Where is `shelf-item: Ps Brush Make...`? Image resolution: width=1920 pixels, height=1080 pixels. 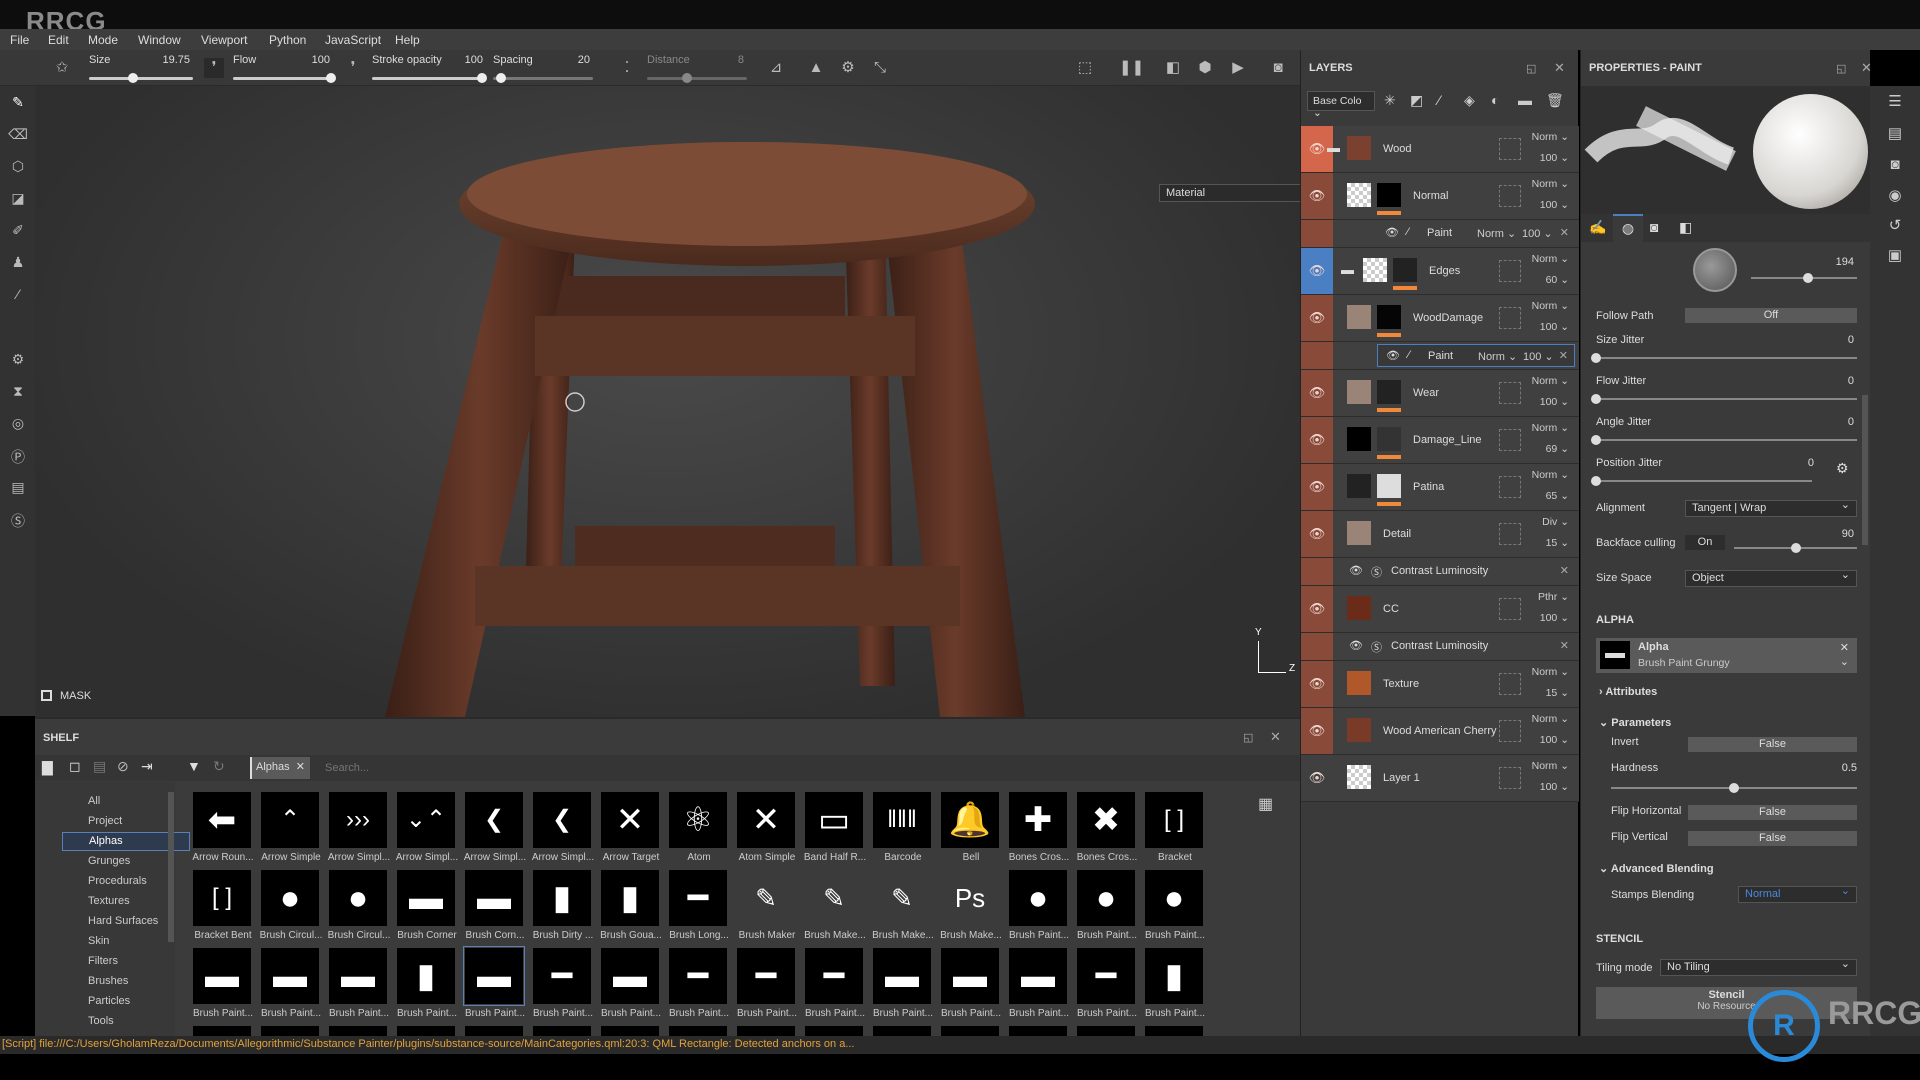
shelf-item: Ps Brush Make... is located at coordinates (971, 908).